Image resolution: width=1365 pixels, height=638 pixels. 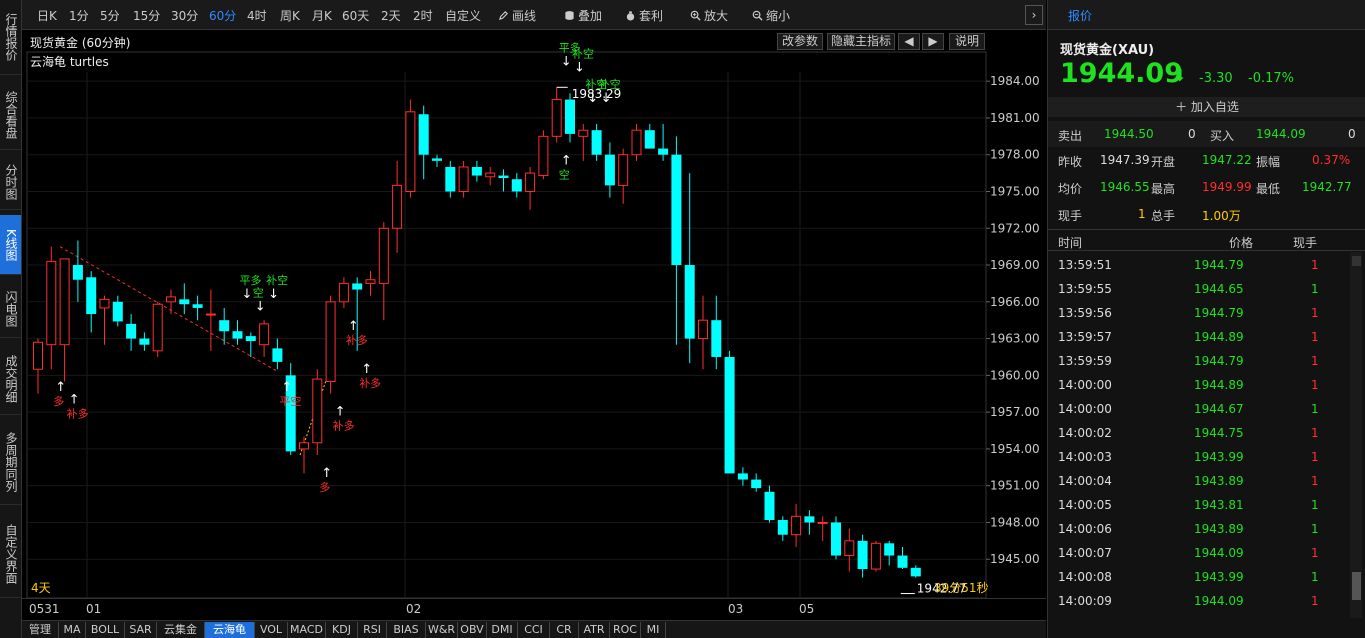 What do you see at coordinates (1121, 73) in the screenshot?
I see `last-price: 1944.09` at bounding box center [1121, 73].